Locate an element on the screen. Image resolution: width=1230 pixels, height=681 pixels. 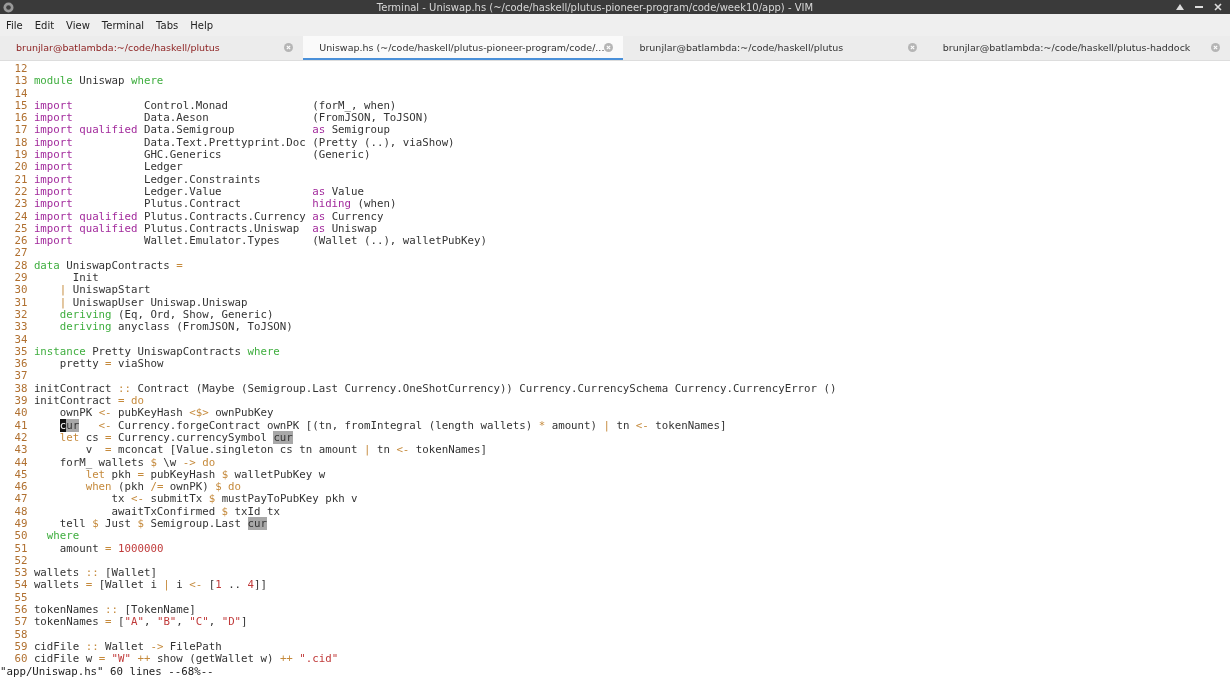
code-line: let pkh = pubKeyHash $ walletPubKey w is located at coordinates (205, 475).